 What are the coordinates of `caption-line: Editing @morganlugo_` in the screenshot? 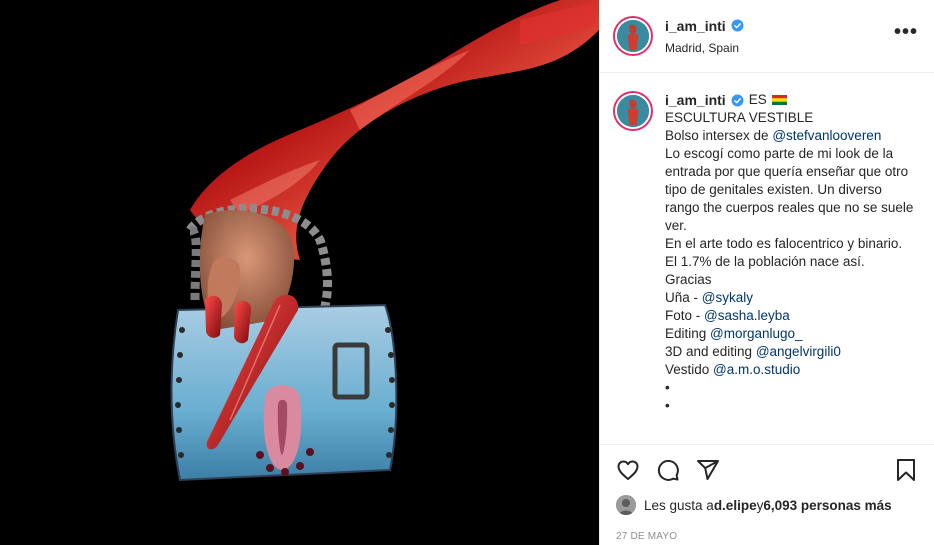 It's located at (791, 334).